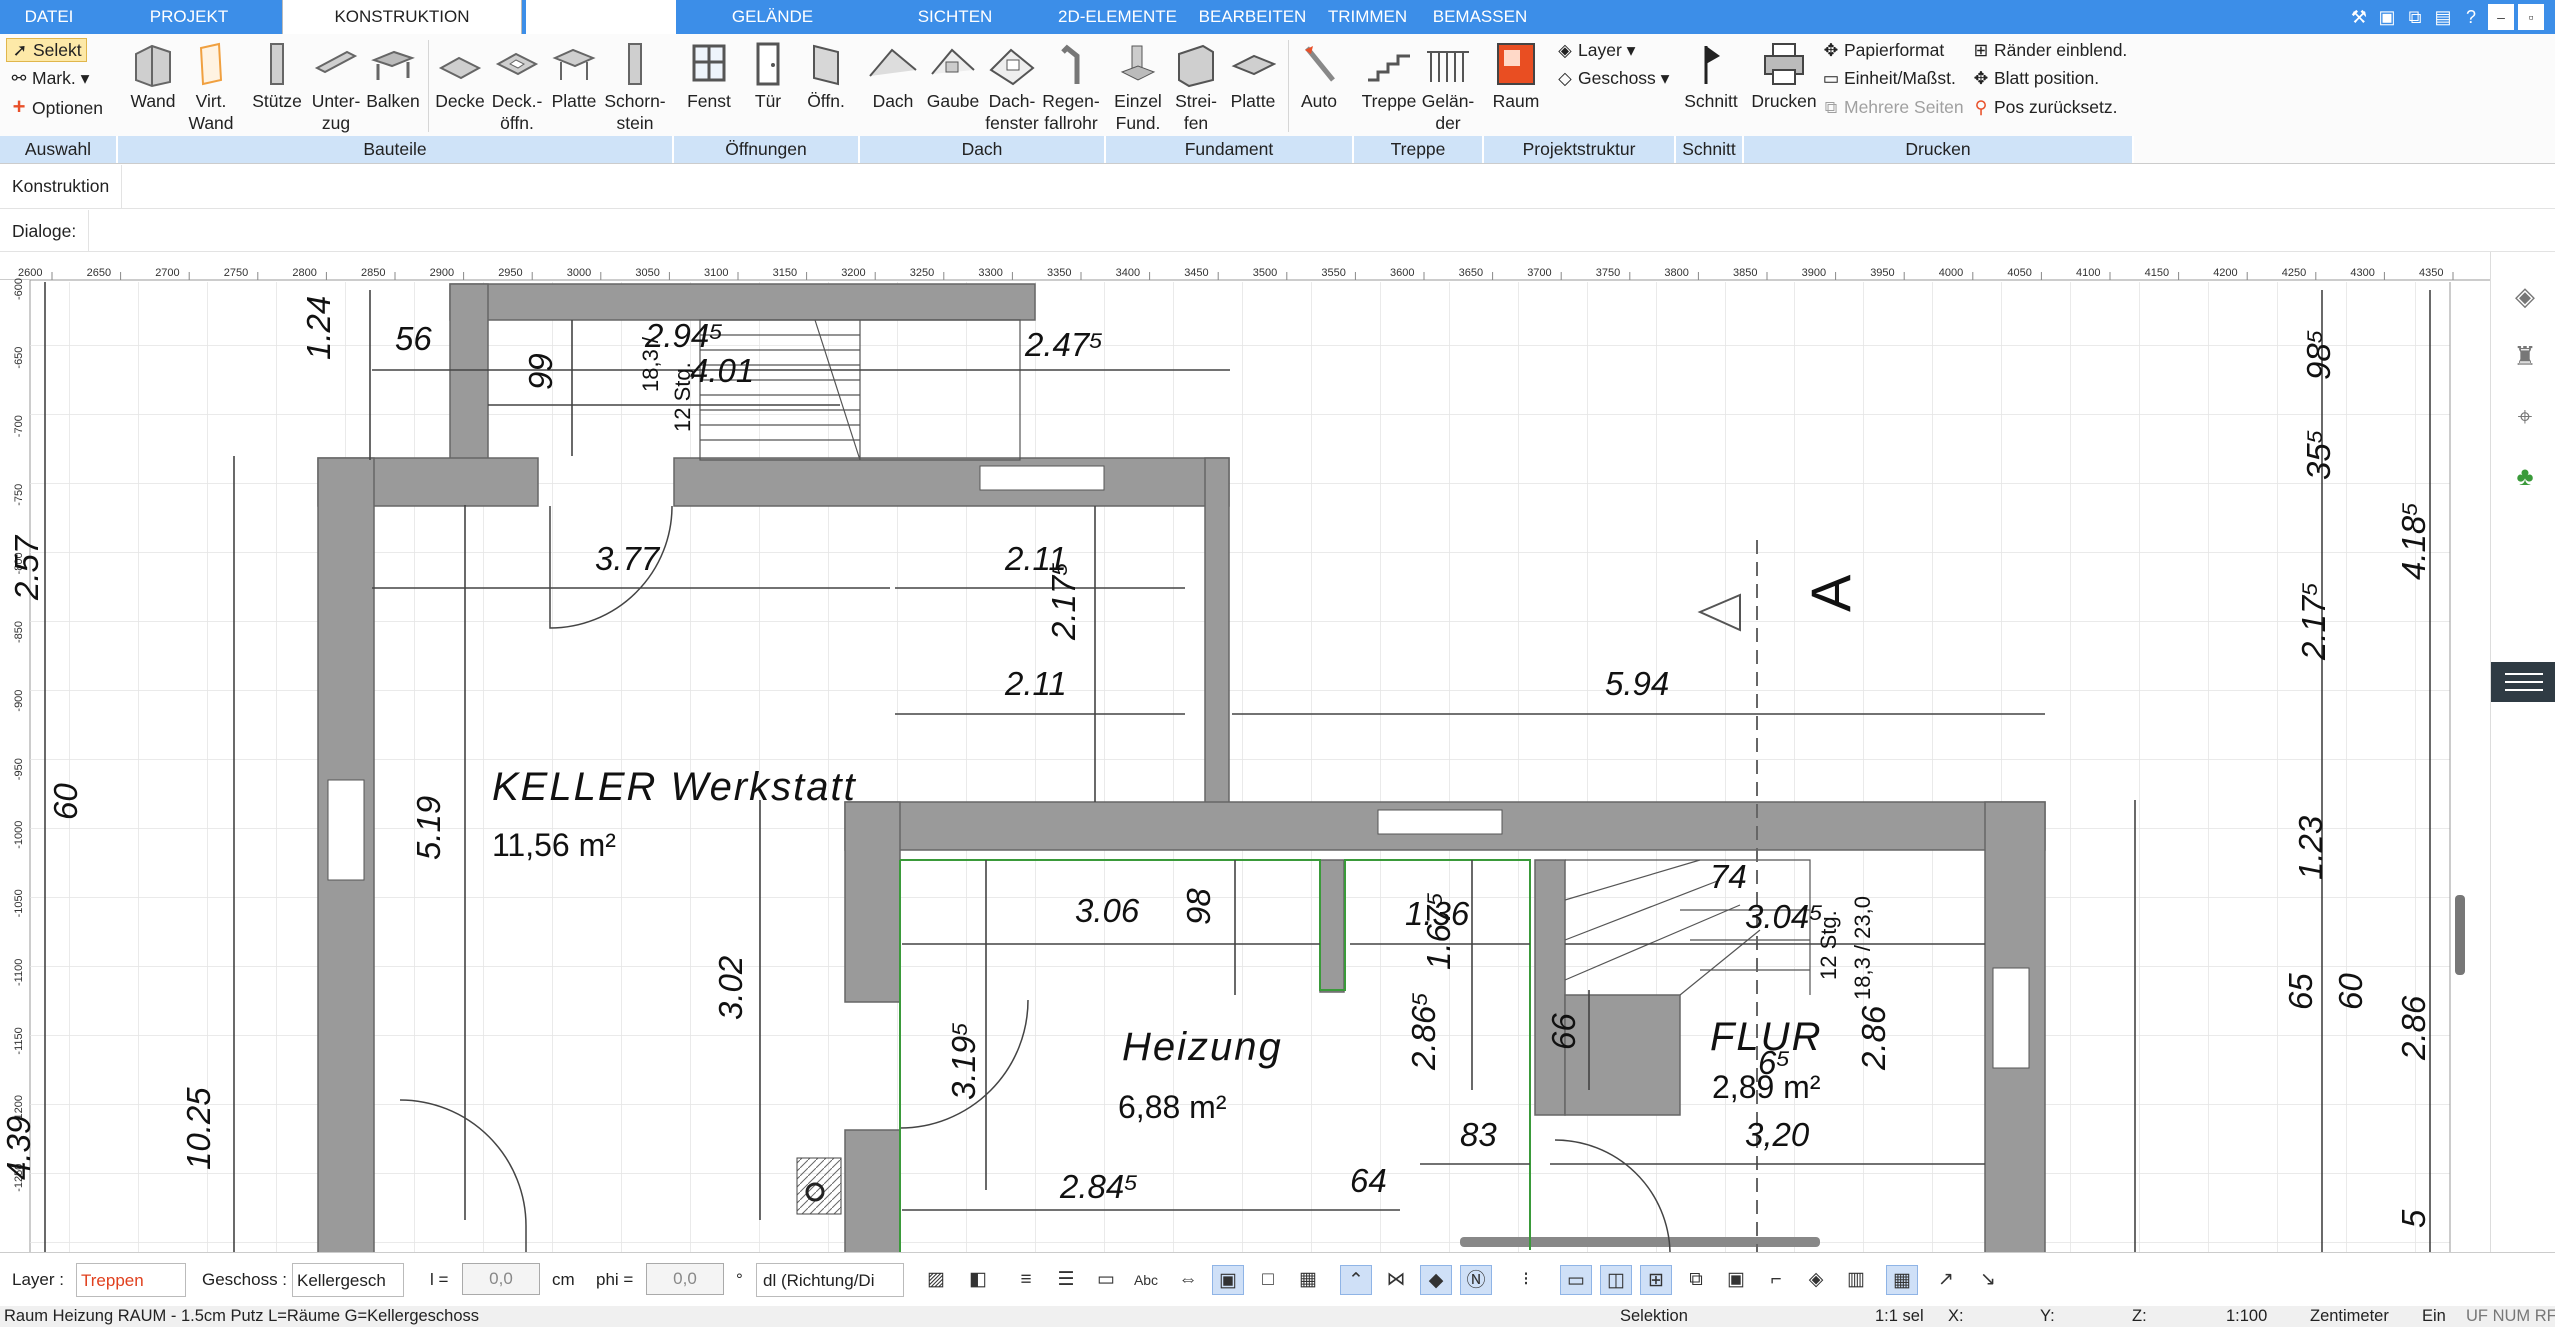 The image size is (2555, 1327). Describe the element at coordinates (1883, 50) in the screenshot. I see `papierformat-button: ✥ Papierformat` at that location.